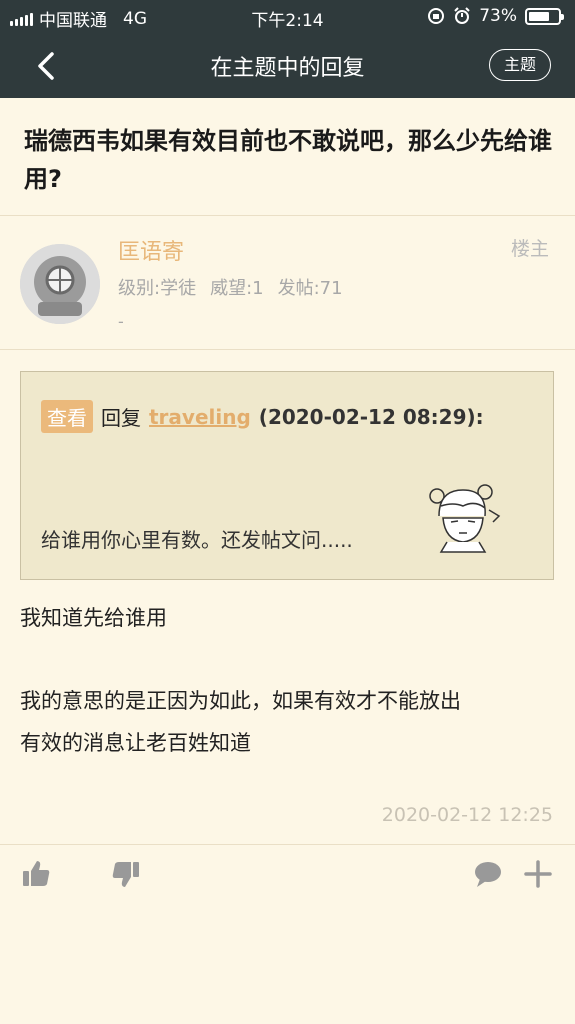 This screenshot has width=575, height=1024. I want to click on quote-header: 查看 回复 traveling (2020-02-12 08:29):, so click(262, 416).